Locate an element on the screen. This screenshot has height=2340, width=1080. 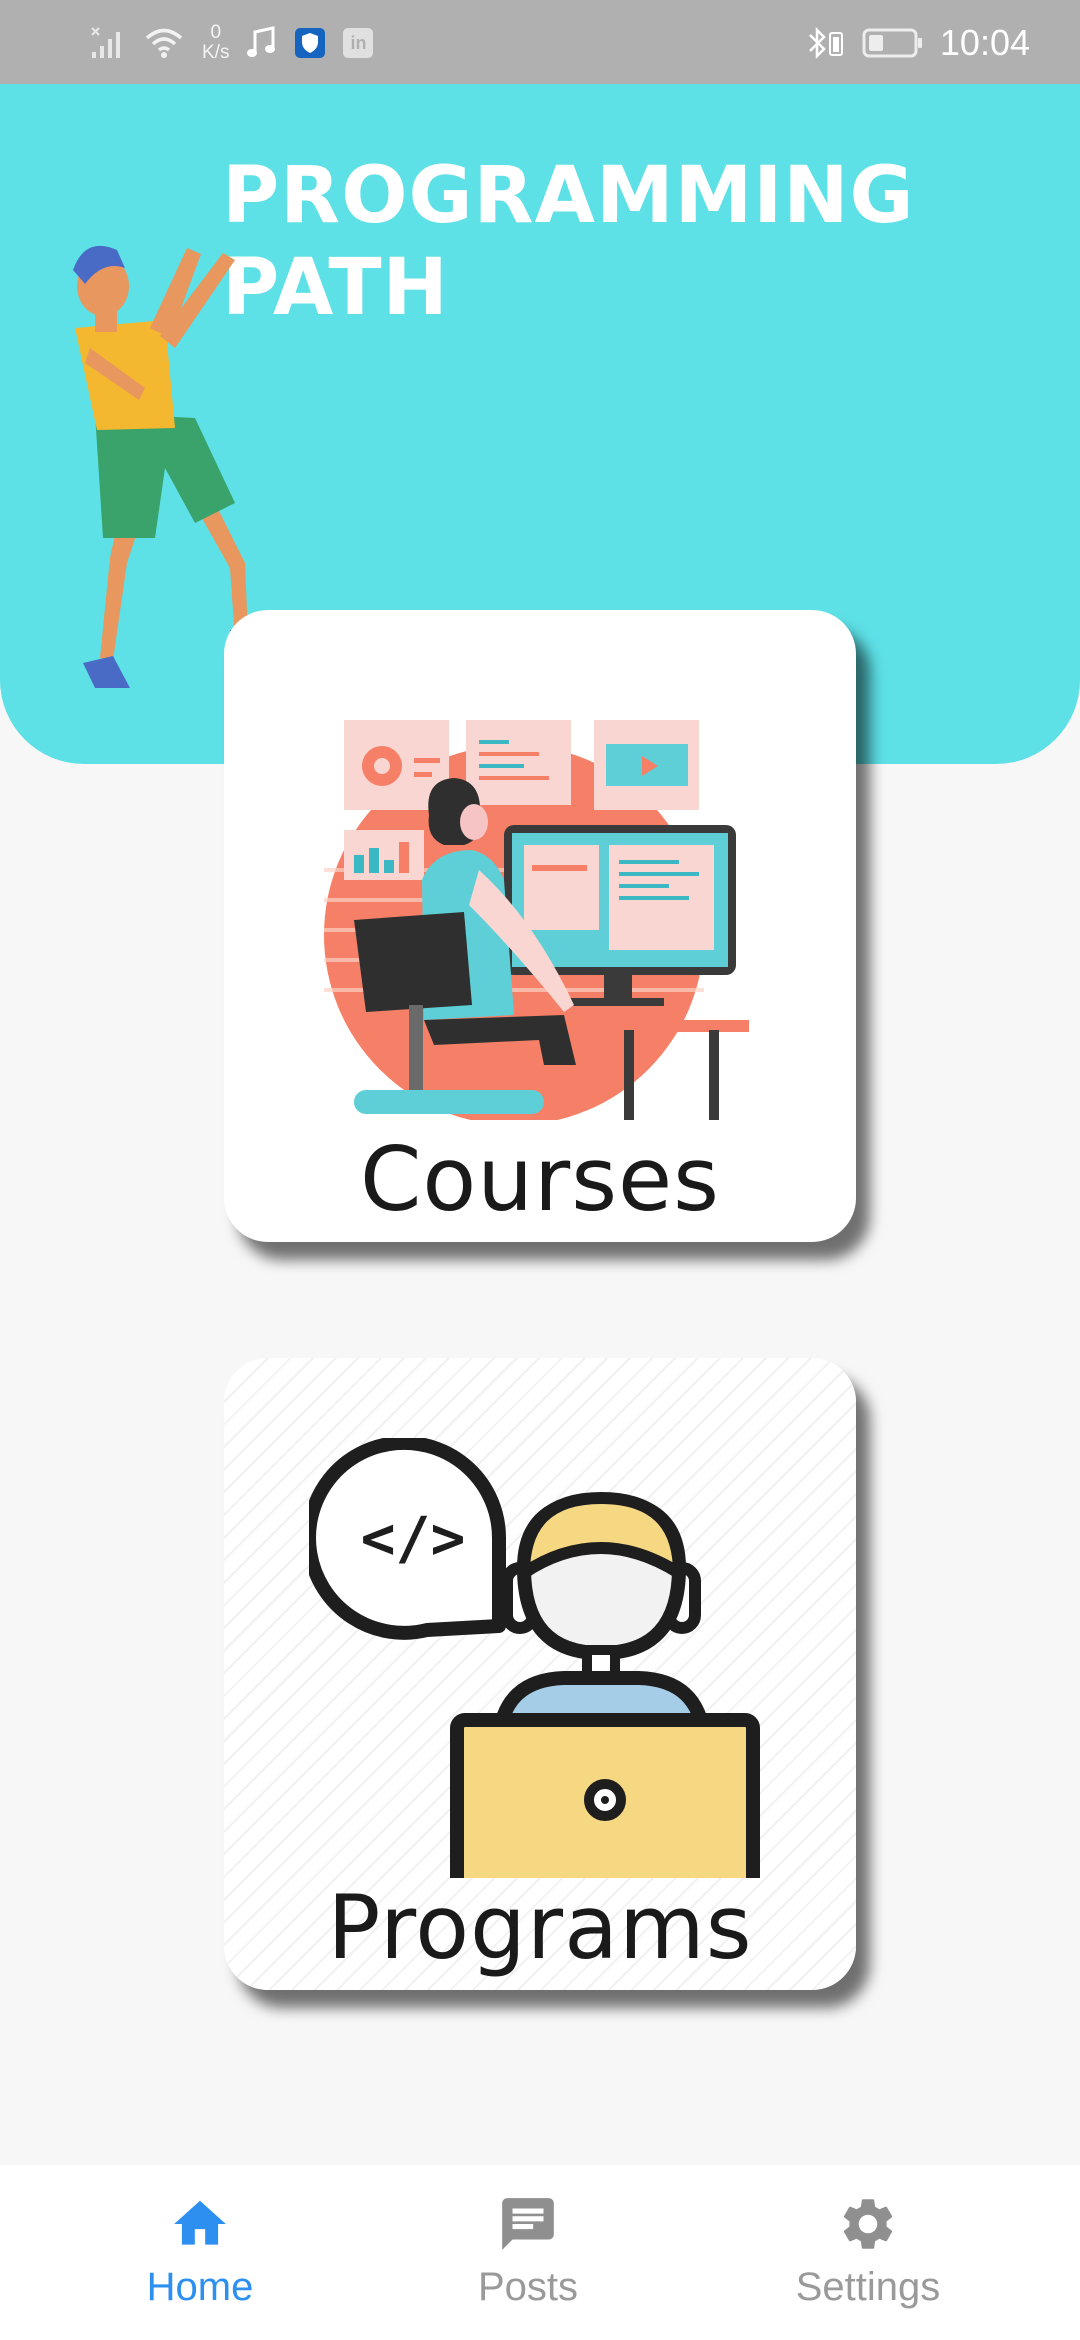
nav-posts: Posts is located at coordinates (528, 2253).